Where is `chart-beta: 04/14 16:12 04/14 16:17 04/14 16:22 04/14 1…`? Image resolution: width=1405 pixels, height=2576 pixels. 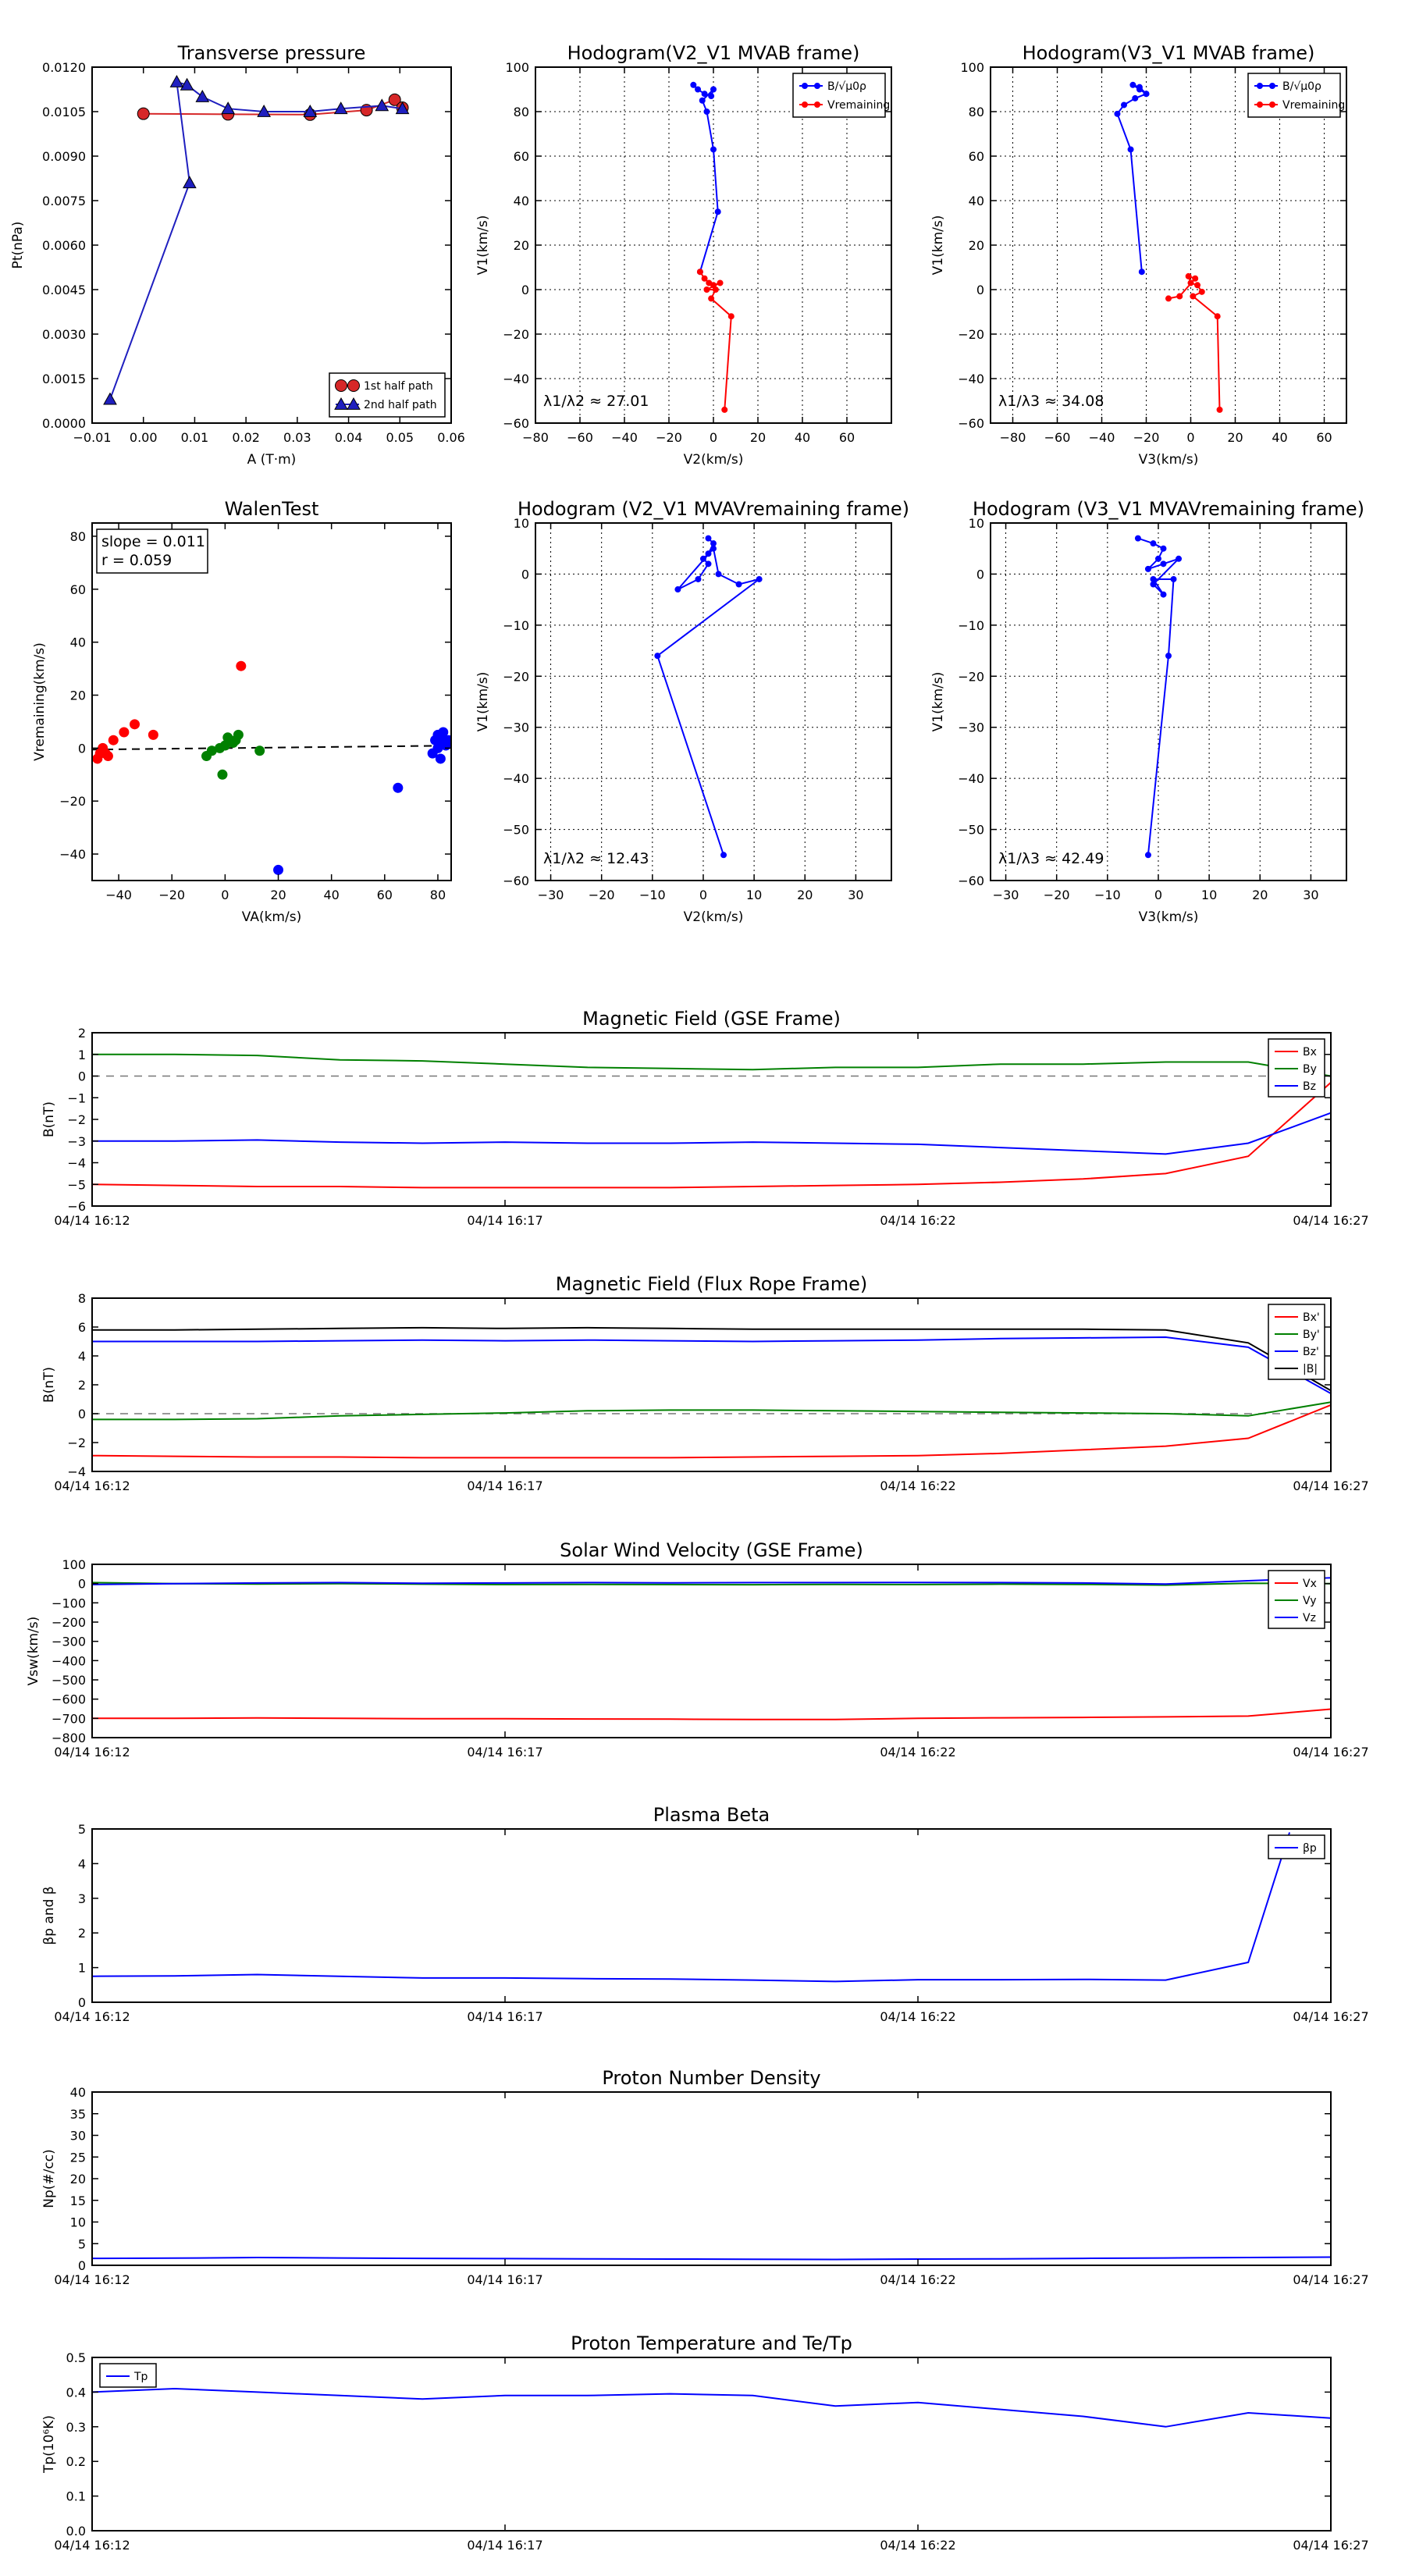 chart-beta: 04/14 16:12 04/14 16:17 04/14 16:22 04/14 1… is located at coordinates (705, 1914).